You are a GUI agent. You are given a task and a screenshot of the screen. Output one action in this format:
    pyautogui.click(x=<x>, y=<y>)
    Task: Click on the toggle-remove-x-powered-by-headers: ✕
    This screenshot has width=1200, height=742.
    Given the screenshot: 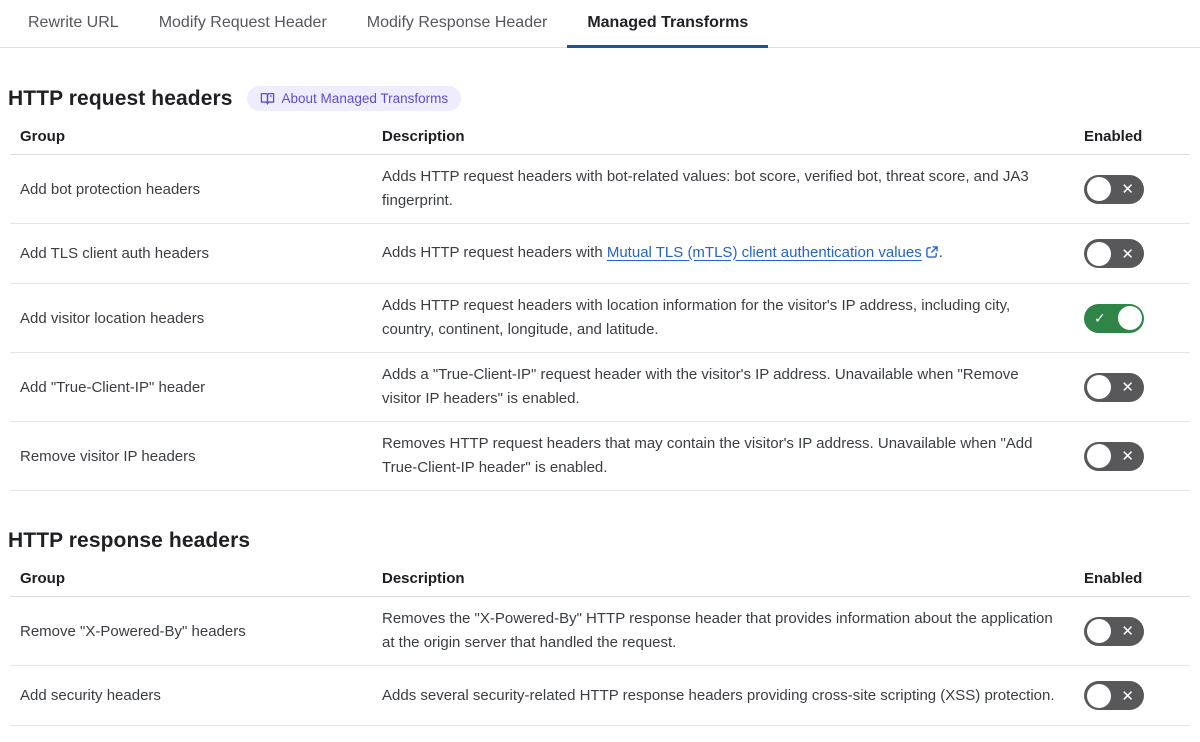 What is the action you would take?
    pyautogui.click(x=1114, y=631)
    